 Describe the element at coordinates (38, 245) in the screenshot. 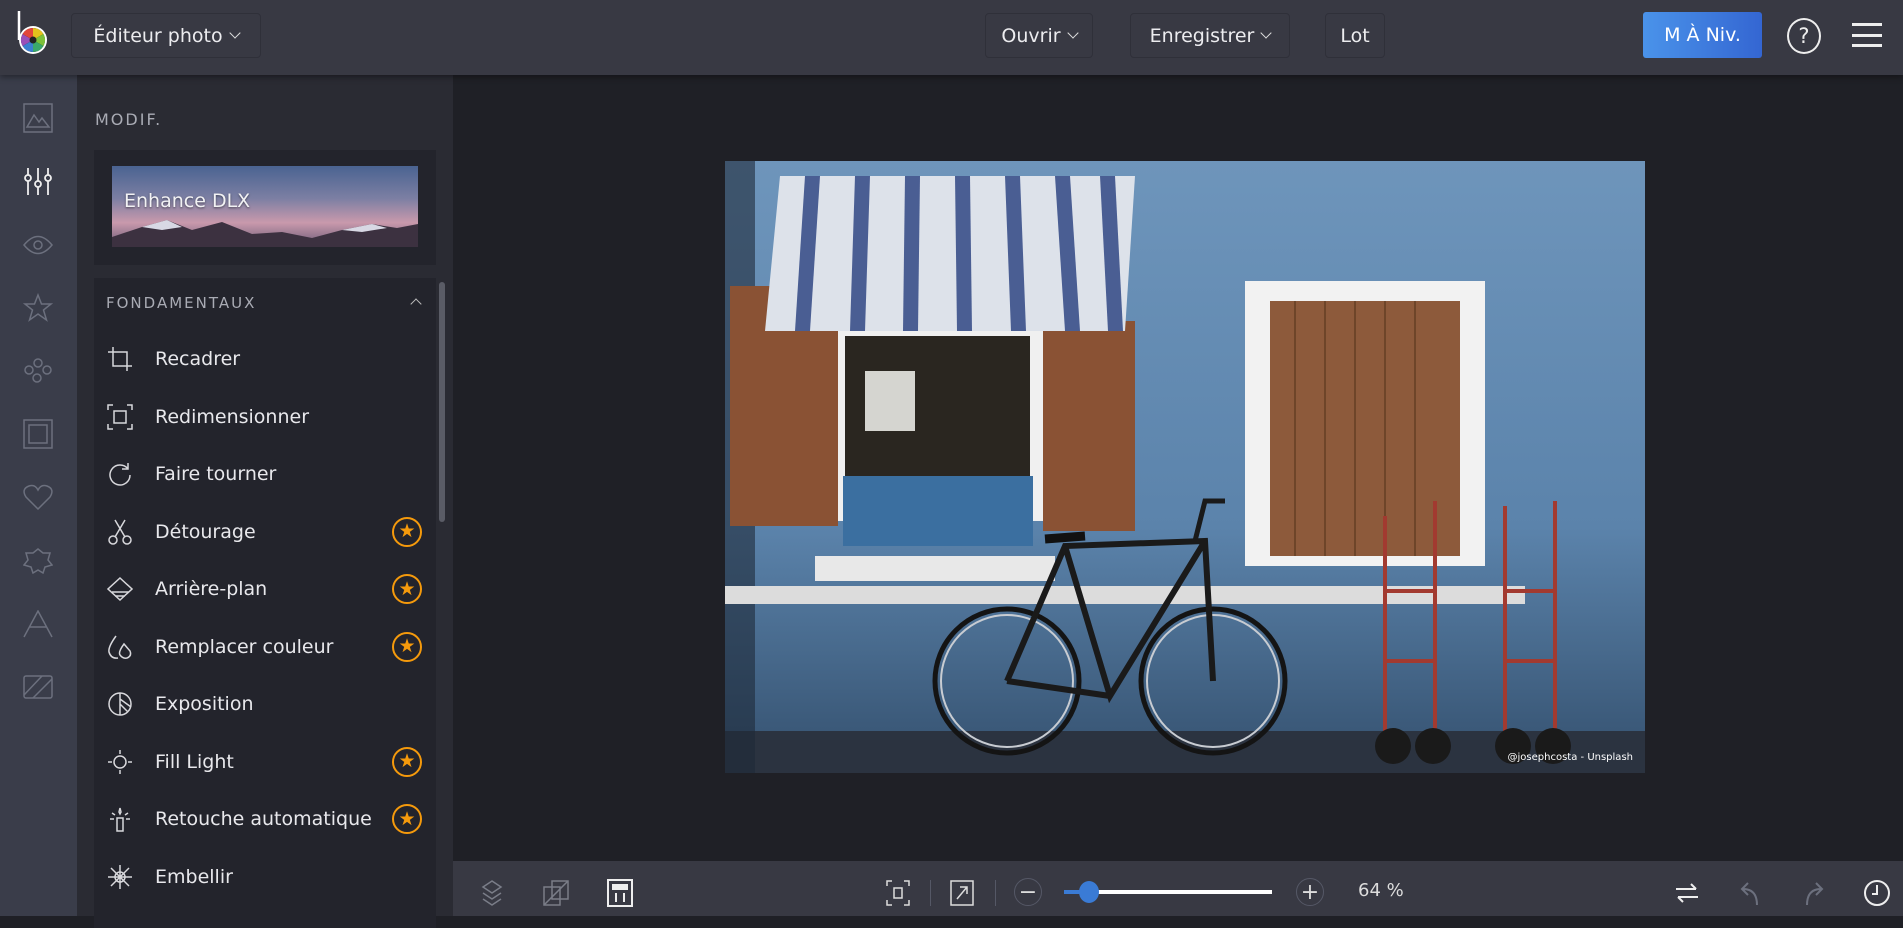

I see `eye-icon` at that location.